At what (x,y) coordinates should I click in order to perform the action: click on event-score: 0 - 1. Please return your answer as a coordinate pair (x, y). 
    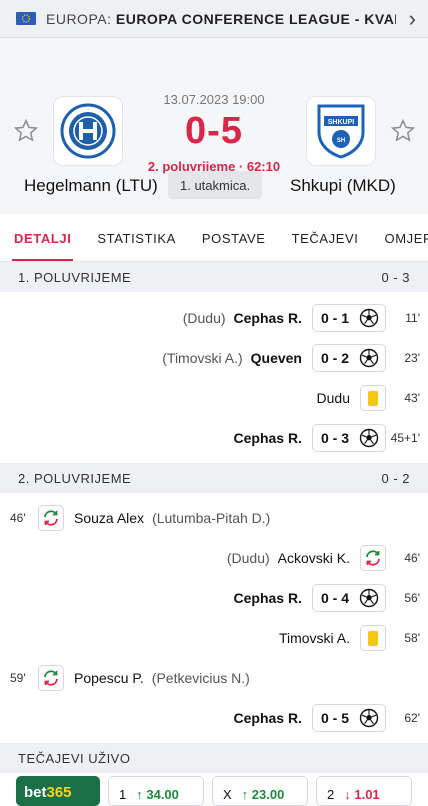
    Looking at the image, I should click on (334, 318).